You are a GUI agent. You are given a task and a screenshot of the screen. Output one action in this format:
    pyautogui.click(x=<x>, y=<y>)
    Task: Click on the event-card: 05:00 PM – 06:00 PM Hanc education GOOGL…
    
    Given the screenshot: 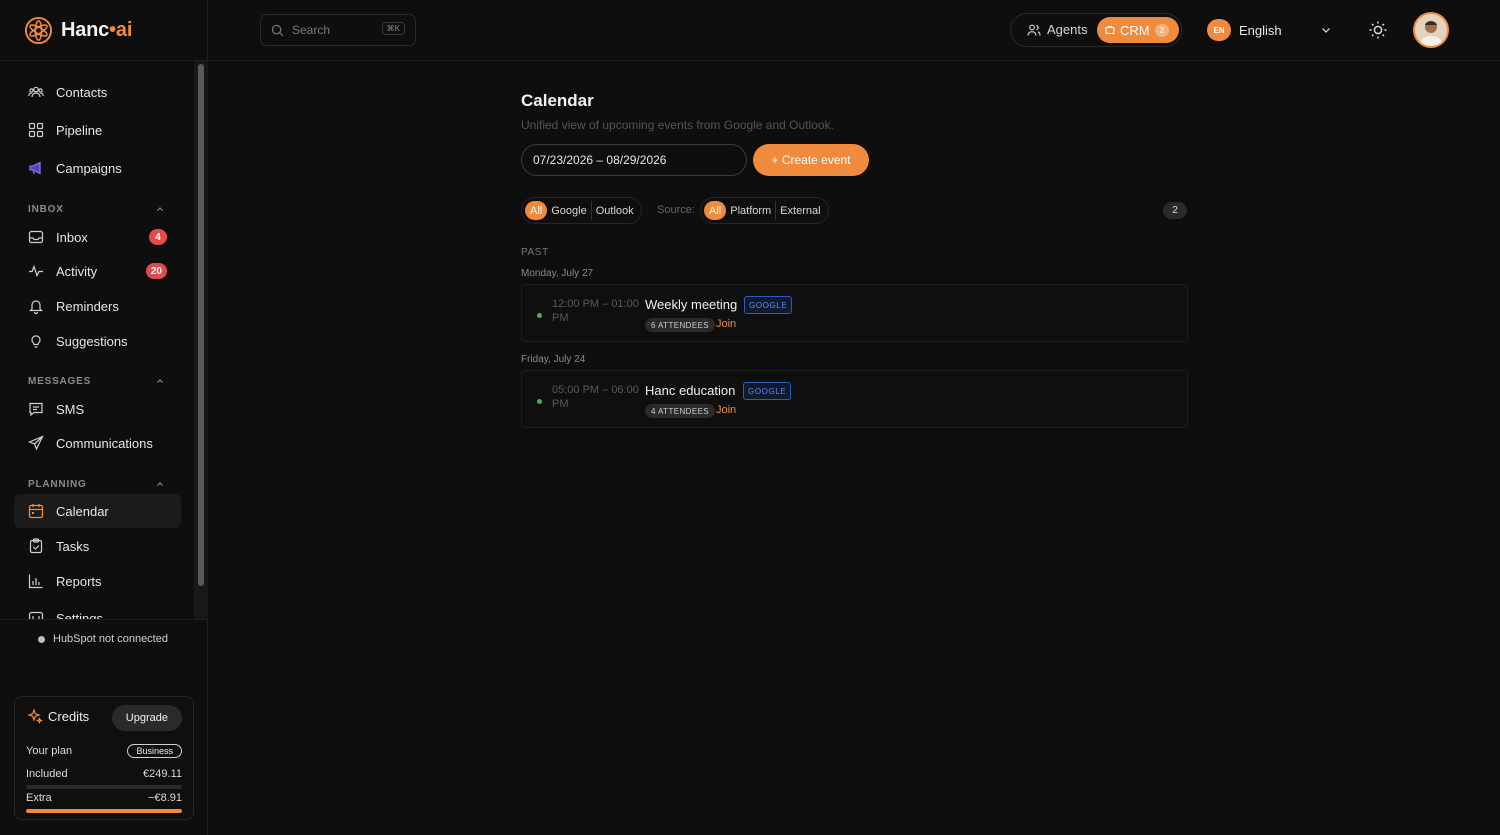 What is the action you would take?
    pyautogui.click(x=854, y=399)
    